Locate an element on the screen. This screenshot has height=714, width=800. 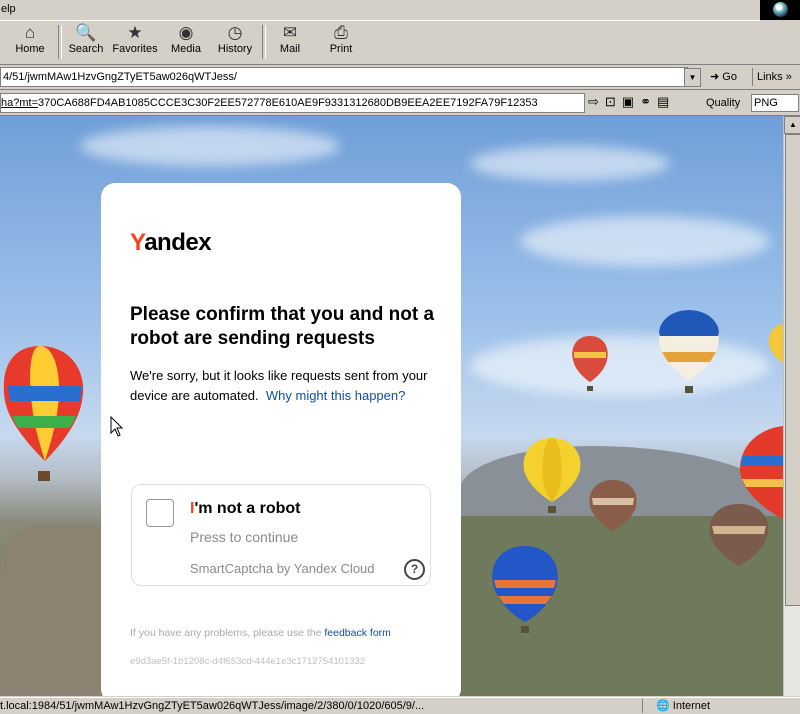
mail-icon: ✉ is located at coordinates (290, 32).